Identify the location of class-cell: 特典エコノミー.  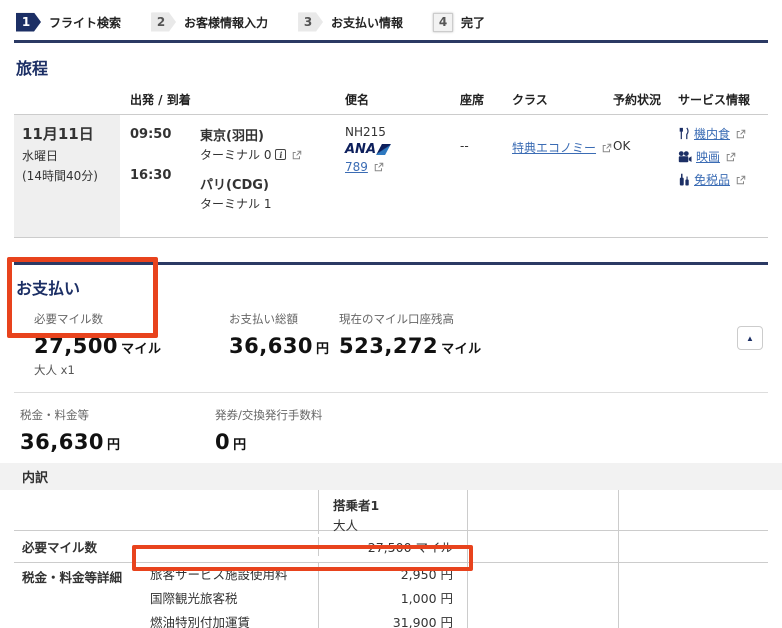
(555, 174).